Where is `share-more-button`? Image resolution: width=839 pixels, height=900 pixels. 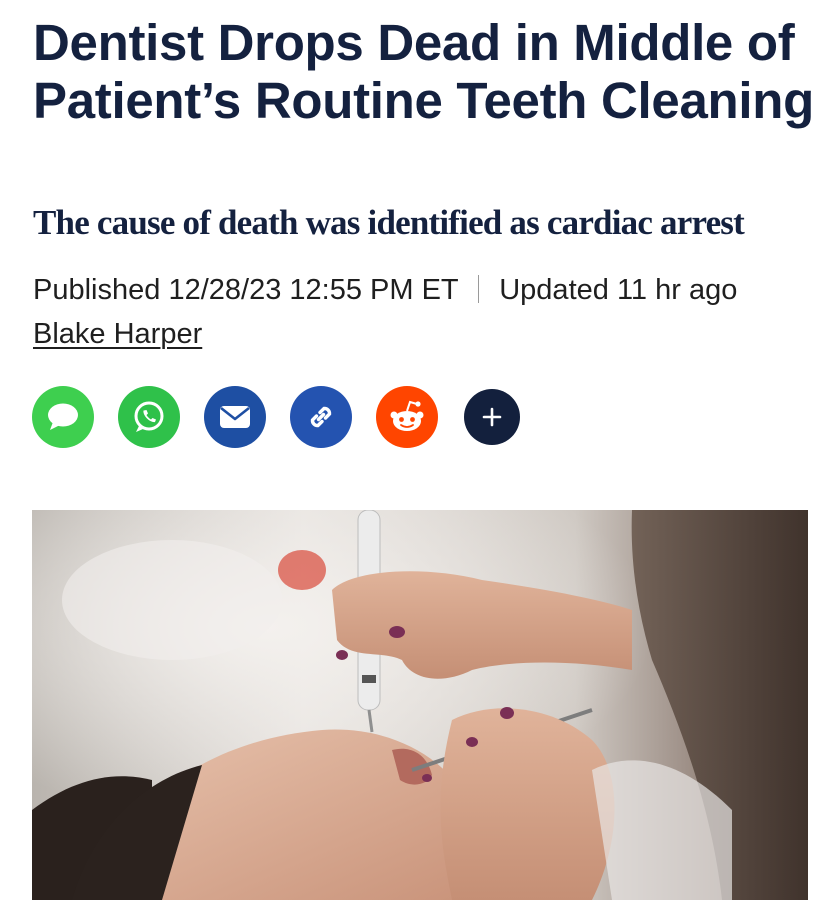
share-more-button is located at coordinates (492, 417).